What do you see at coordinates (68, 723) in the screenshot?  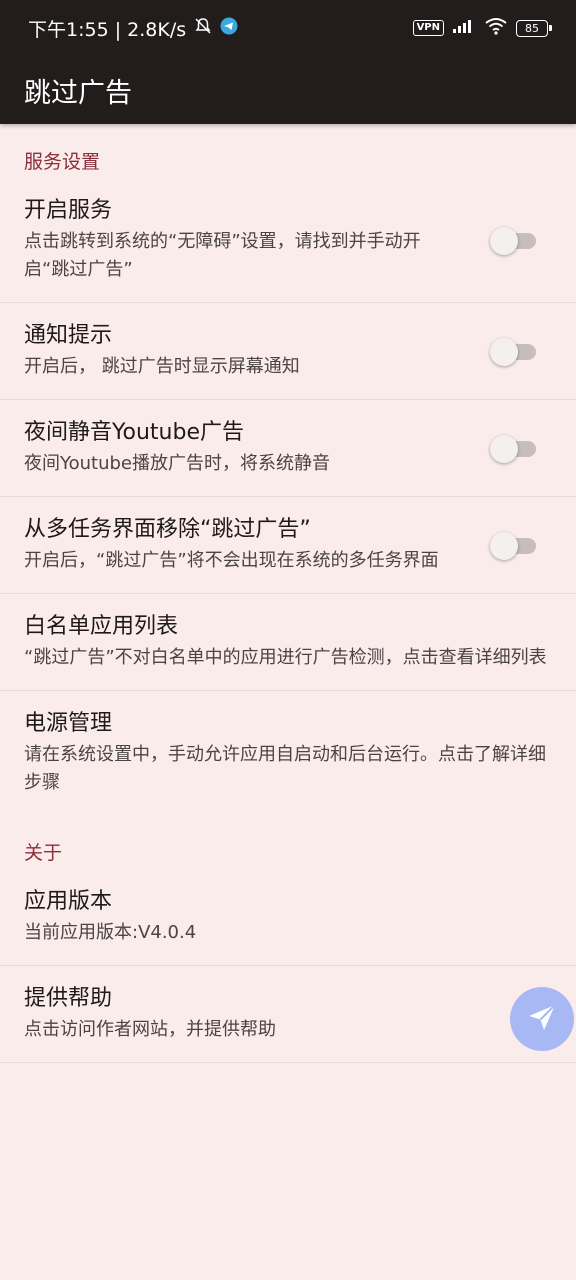 I see `pref-title: 电源管理` at bounding box center [68, 723].